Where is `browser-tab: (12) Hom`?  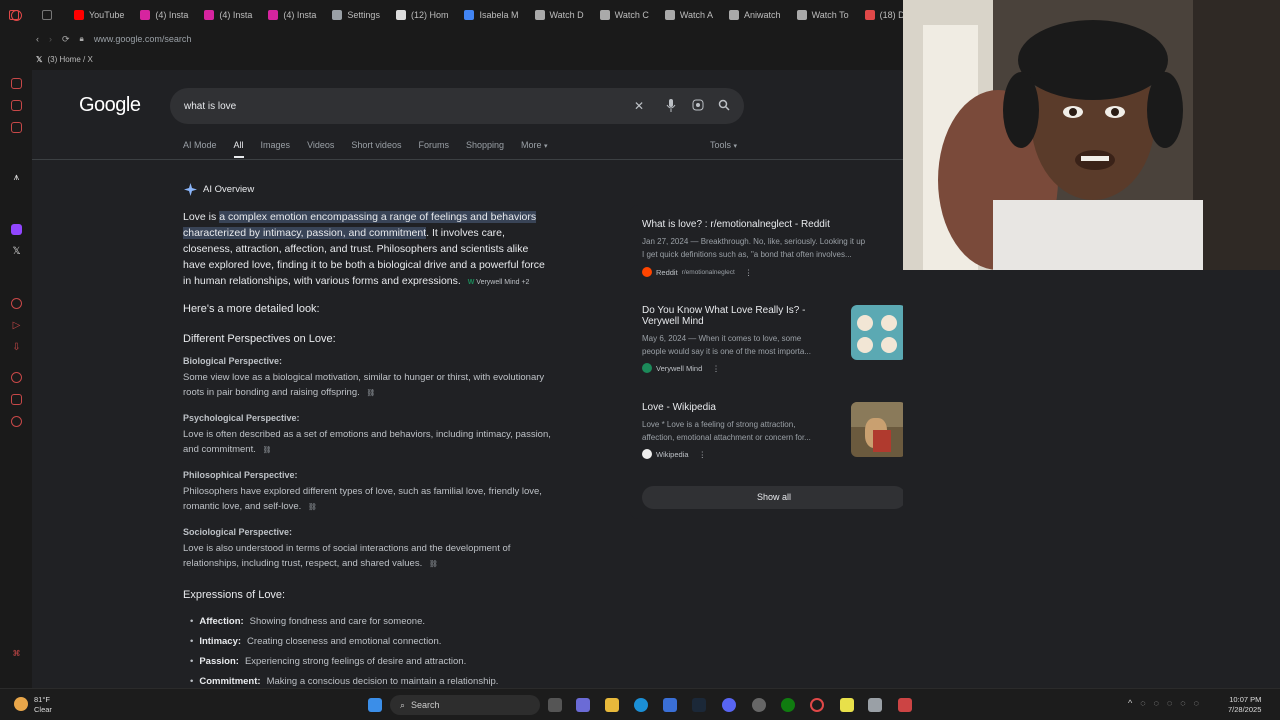
browser-tab: (12) Hom is located at coordinates (422, 15).